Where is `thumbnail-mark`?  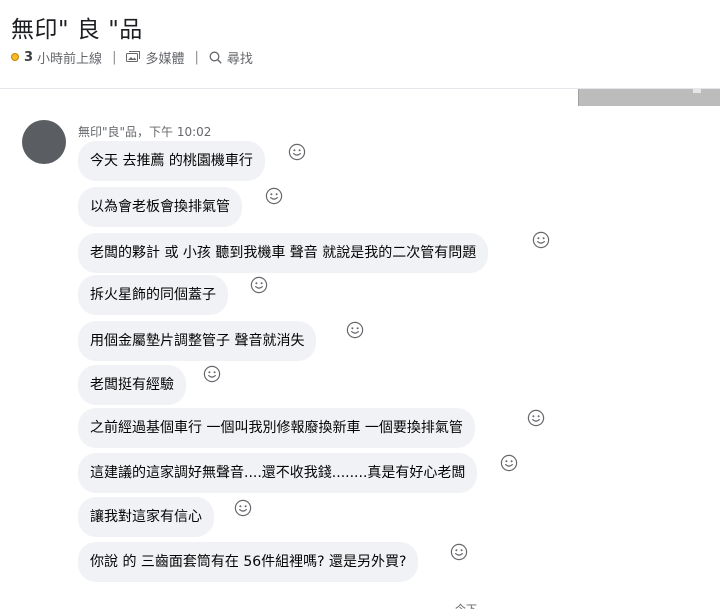 thumbnail-mark is located at coordinates (697, 91).